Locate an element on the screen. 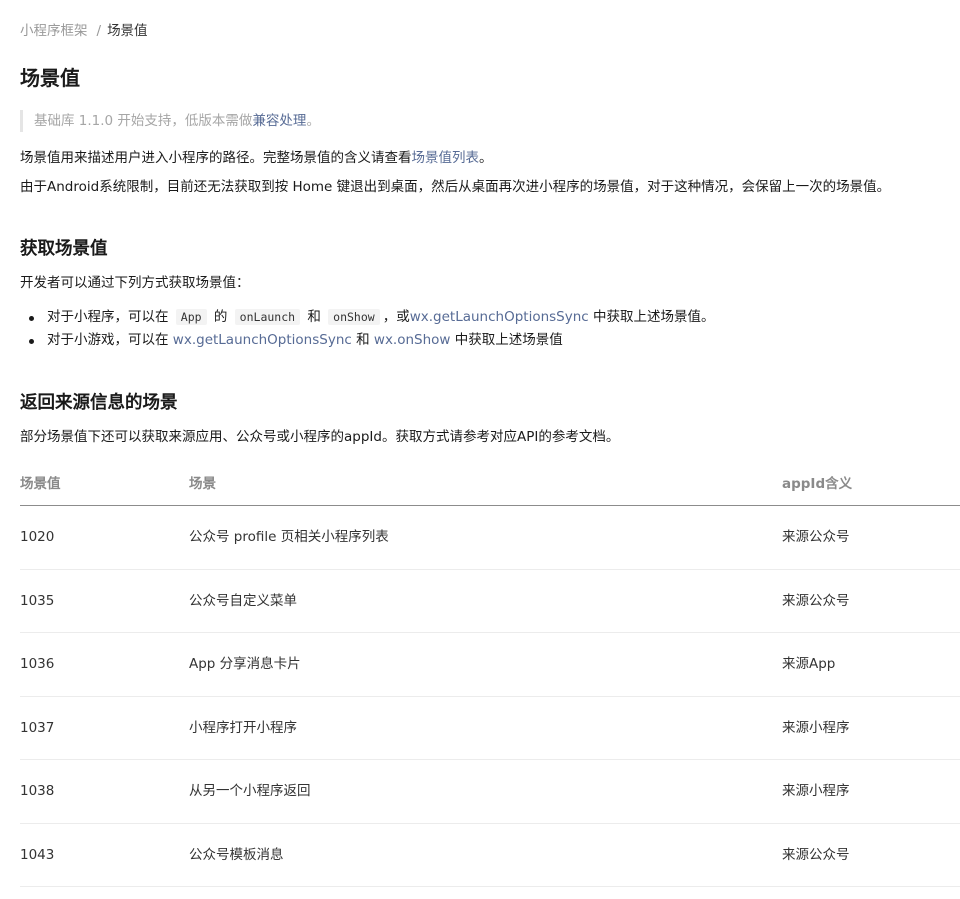 The height and width of the screenshot is (899, 960). table-row: 1037 小程序打开小程序 来源小程序 is located at coordinates (490, 728).